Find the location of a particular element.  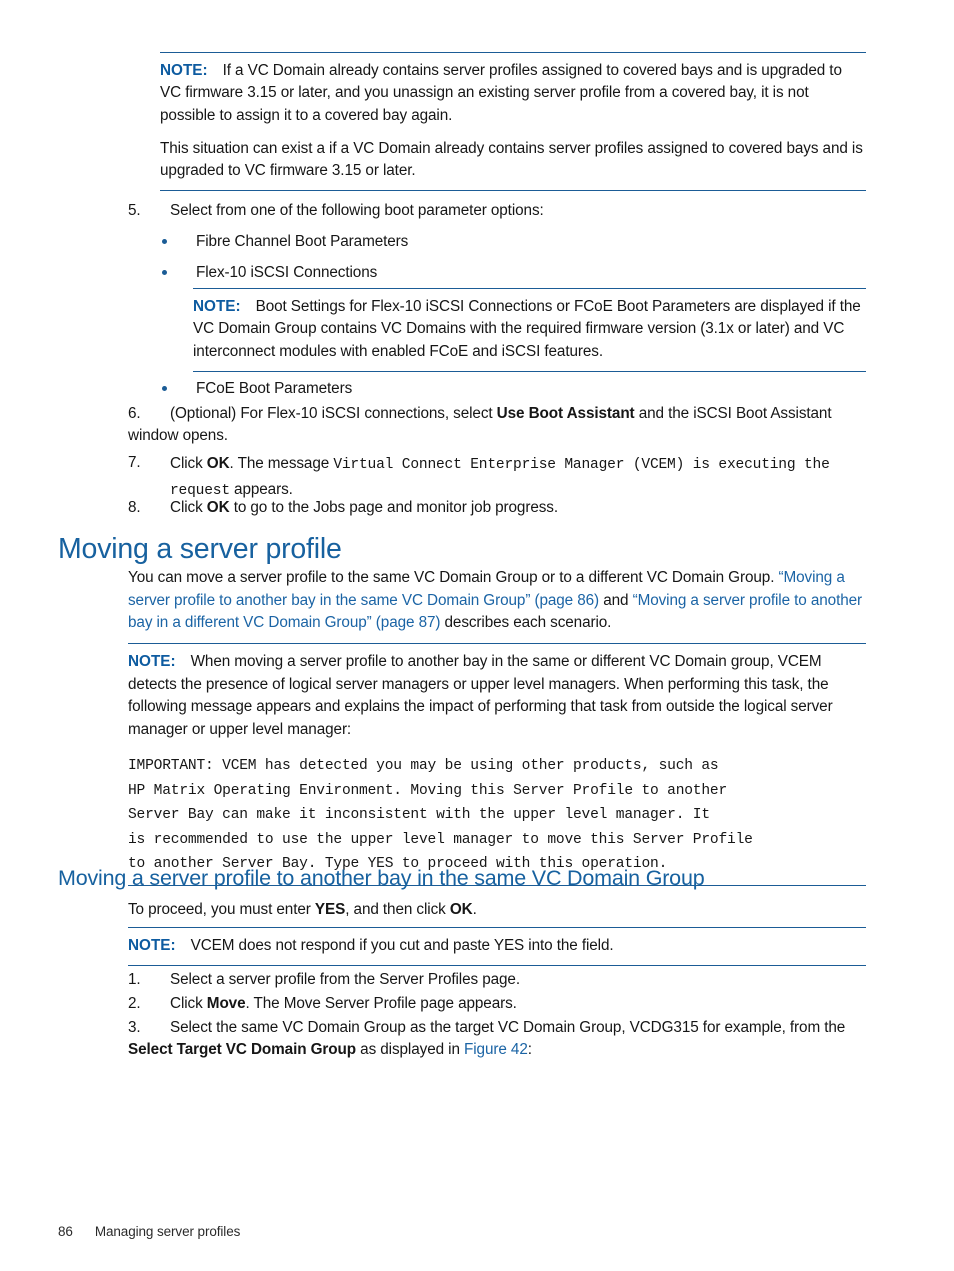

heading-moving-a-server-profile: Moving a server profile is located at coordinates (200, 549).